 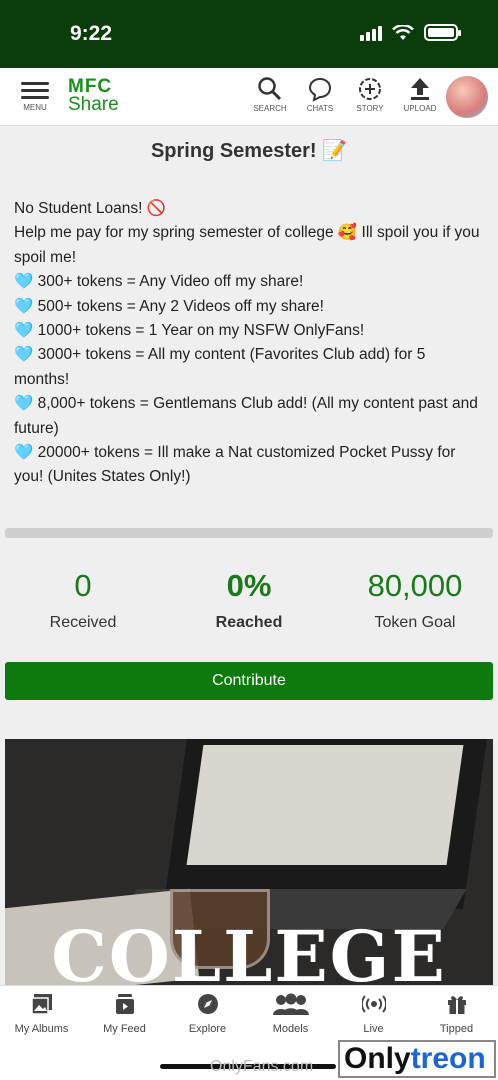 I want to click on nav-live: Live, so click(x=373, y=1013).